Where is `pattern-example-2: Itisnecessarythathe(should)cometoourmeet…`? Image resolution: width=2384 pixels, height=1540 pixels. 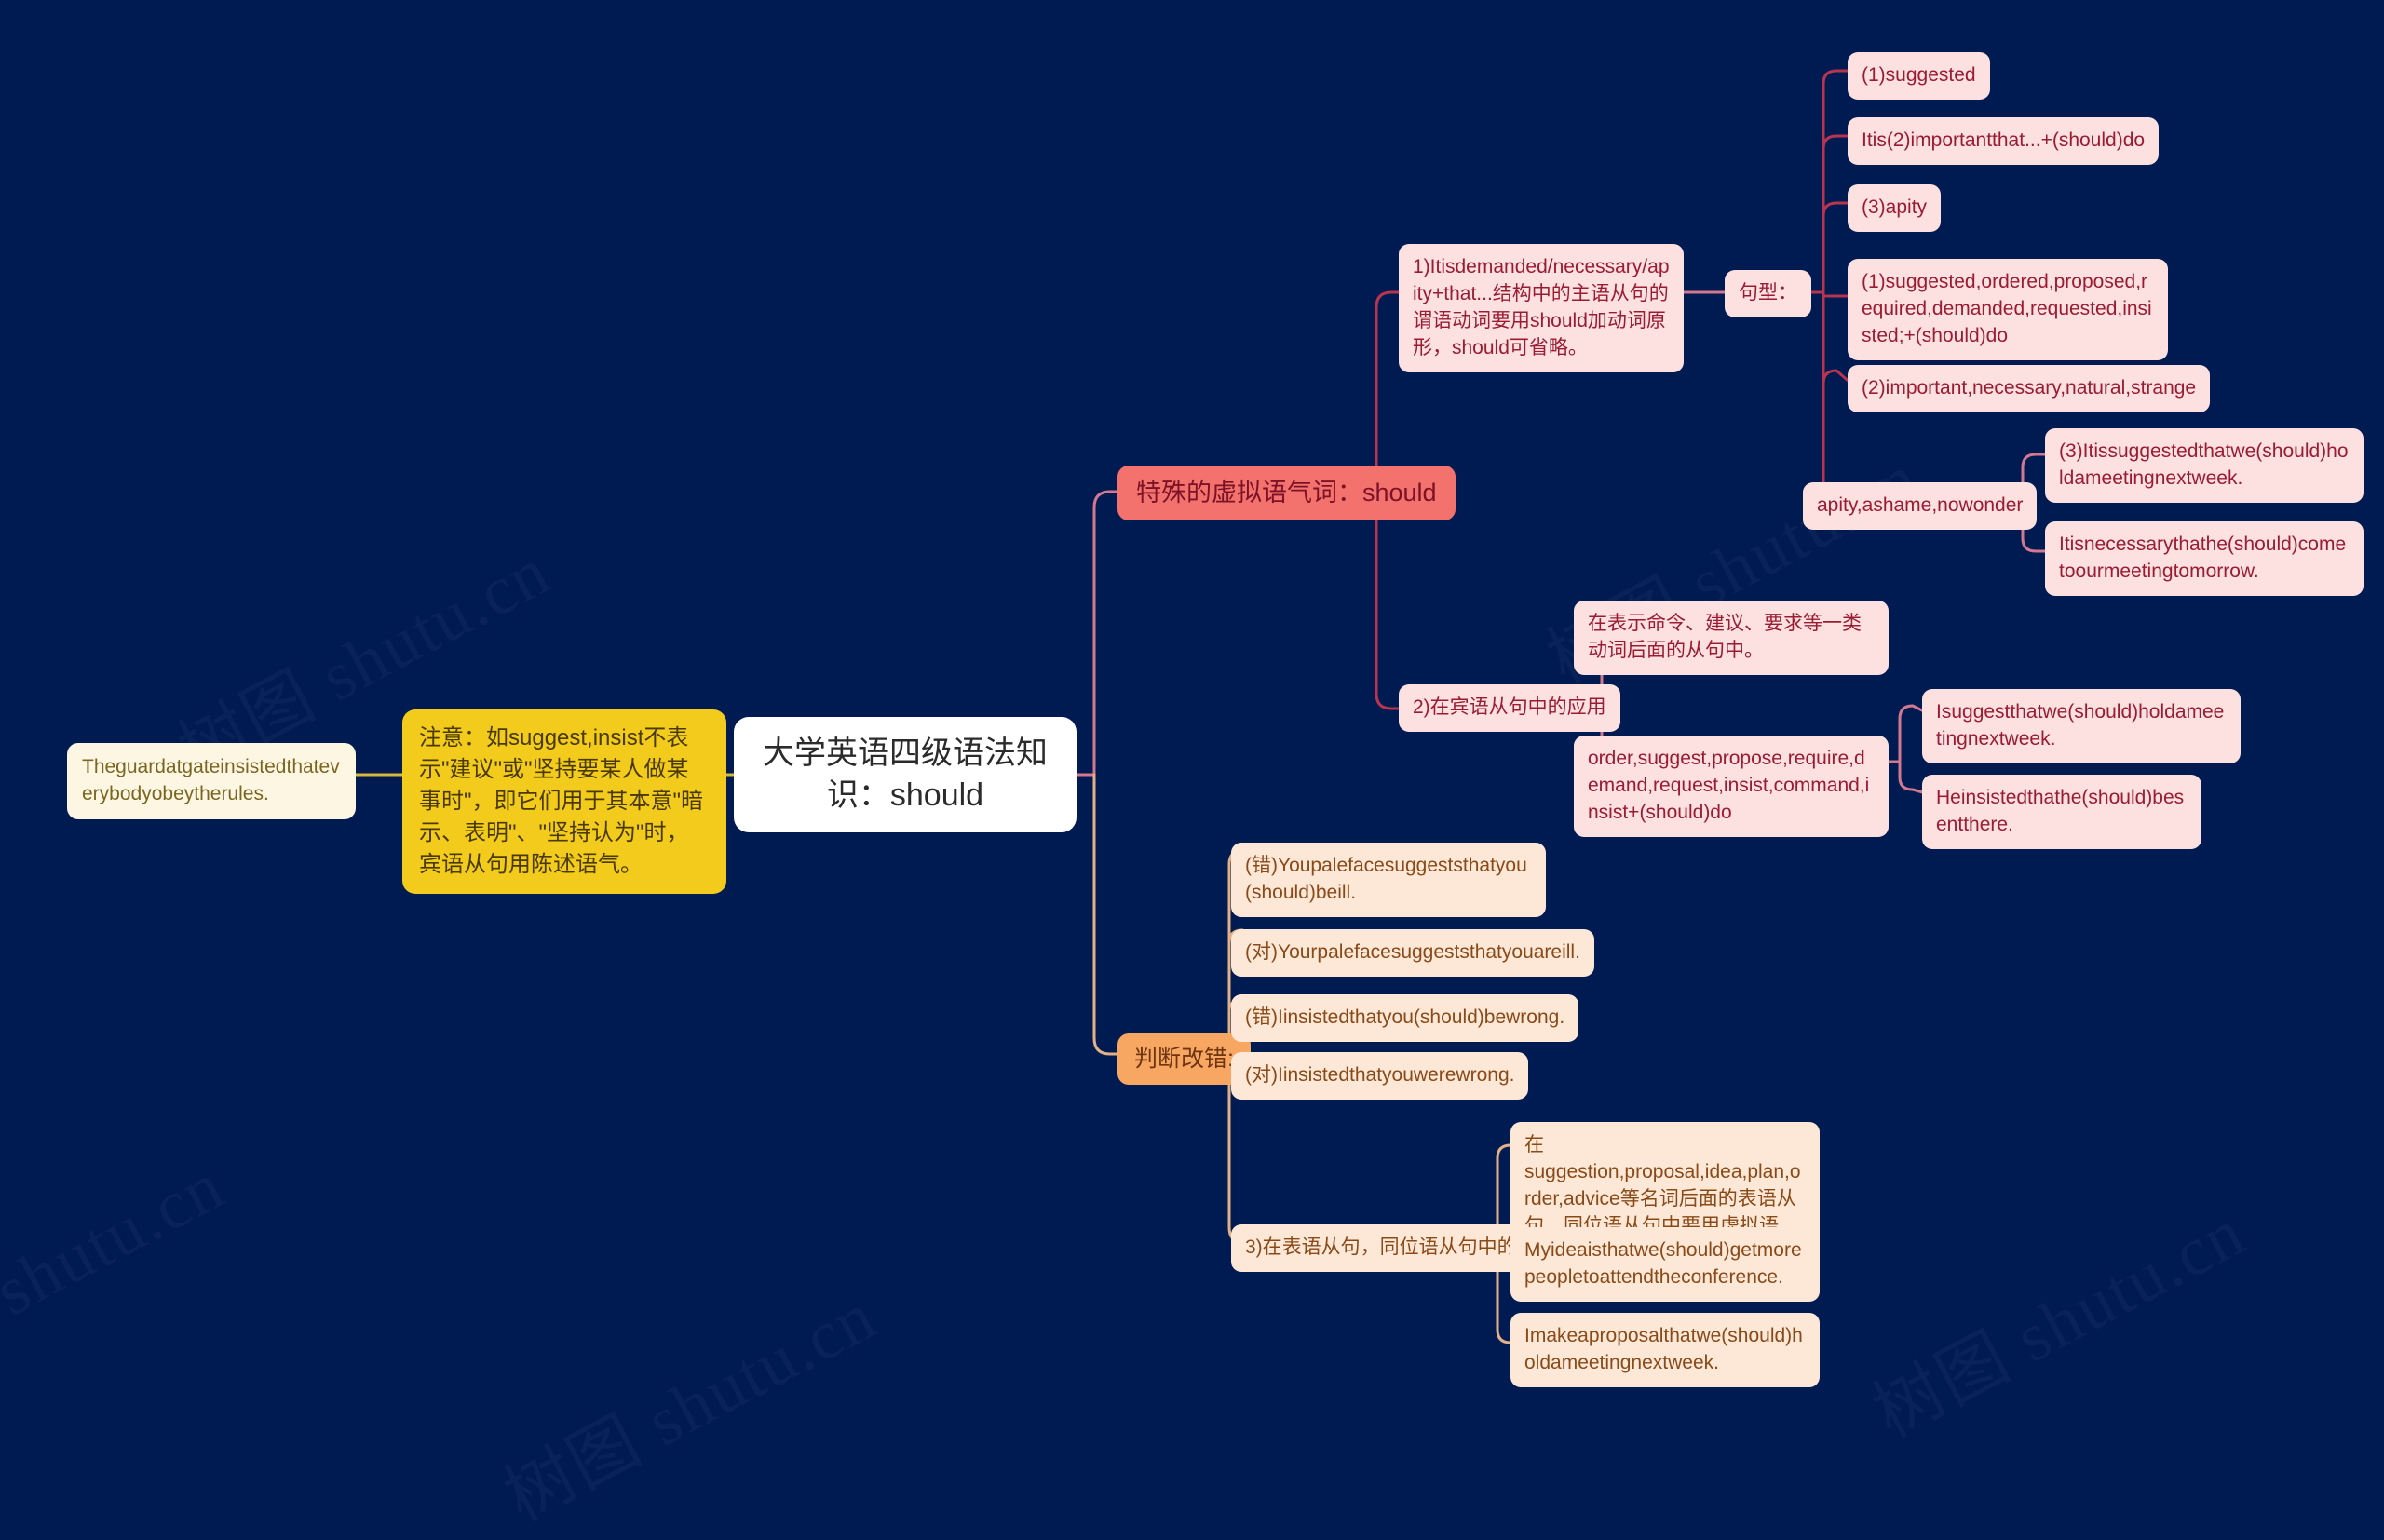
pattern-example-2: Itisnecessarythathe(should)cometoourmeet… is located at coordinates (2204, 558).